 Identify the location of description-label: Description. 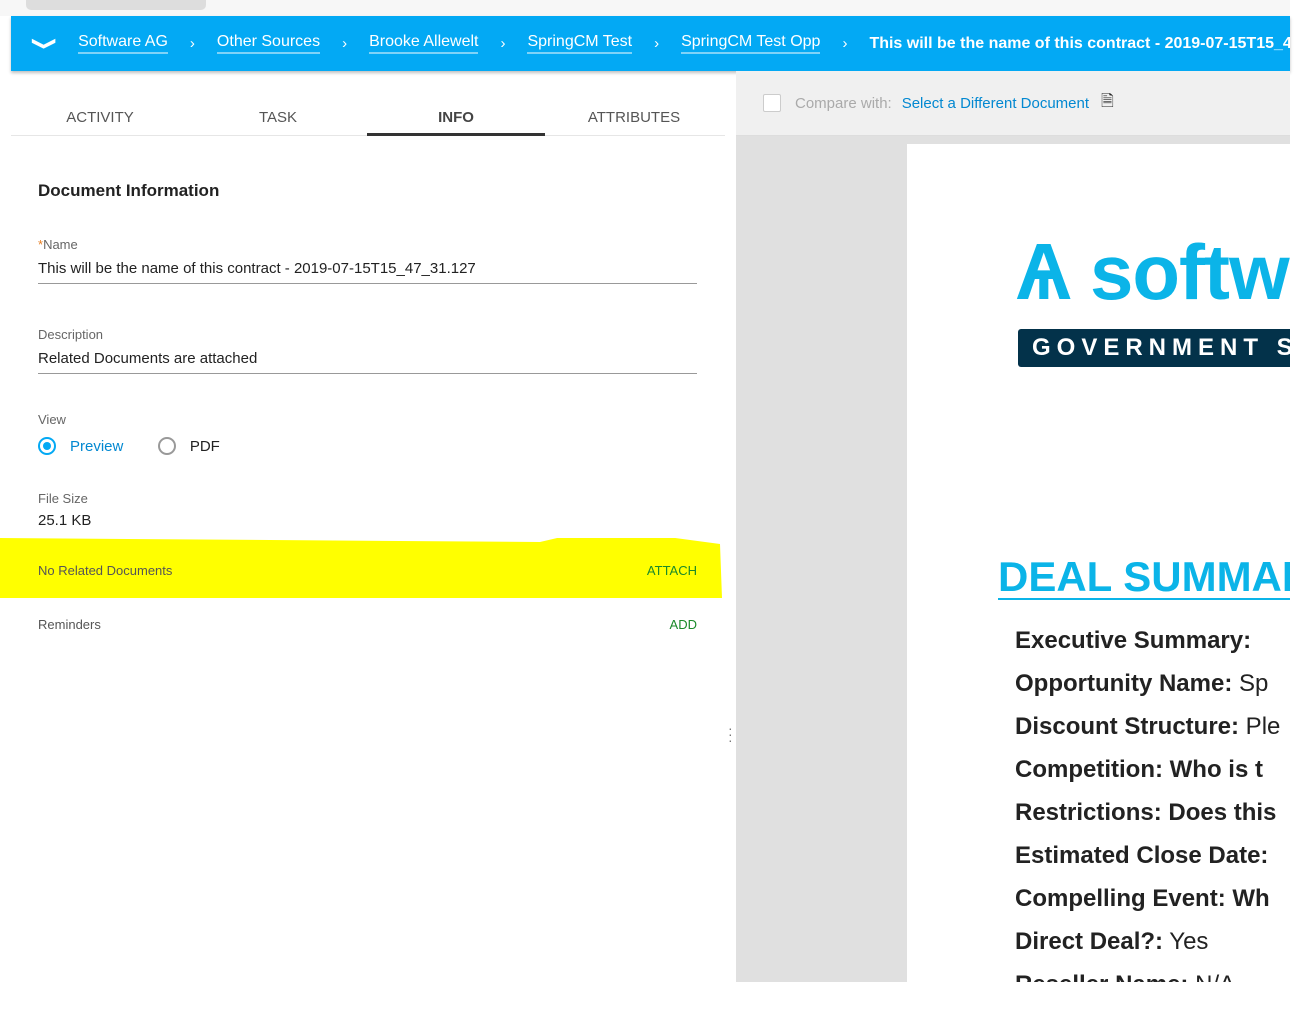
(71, 334).